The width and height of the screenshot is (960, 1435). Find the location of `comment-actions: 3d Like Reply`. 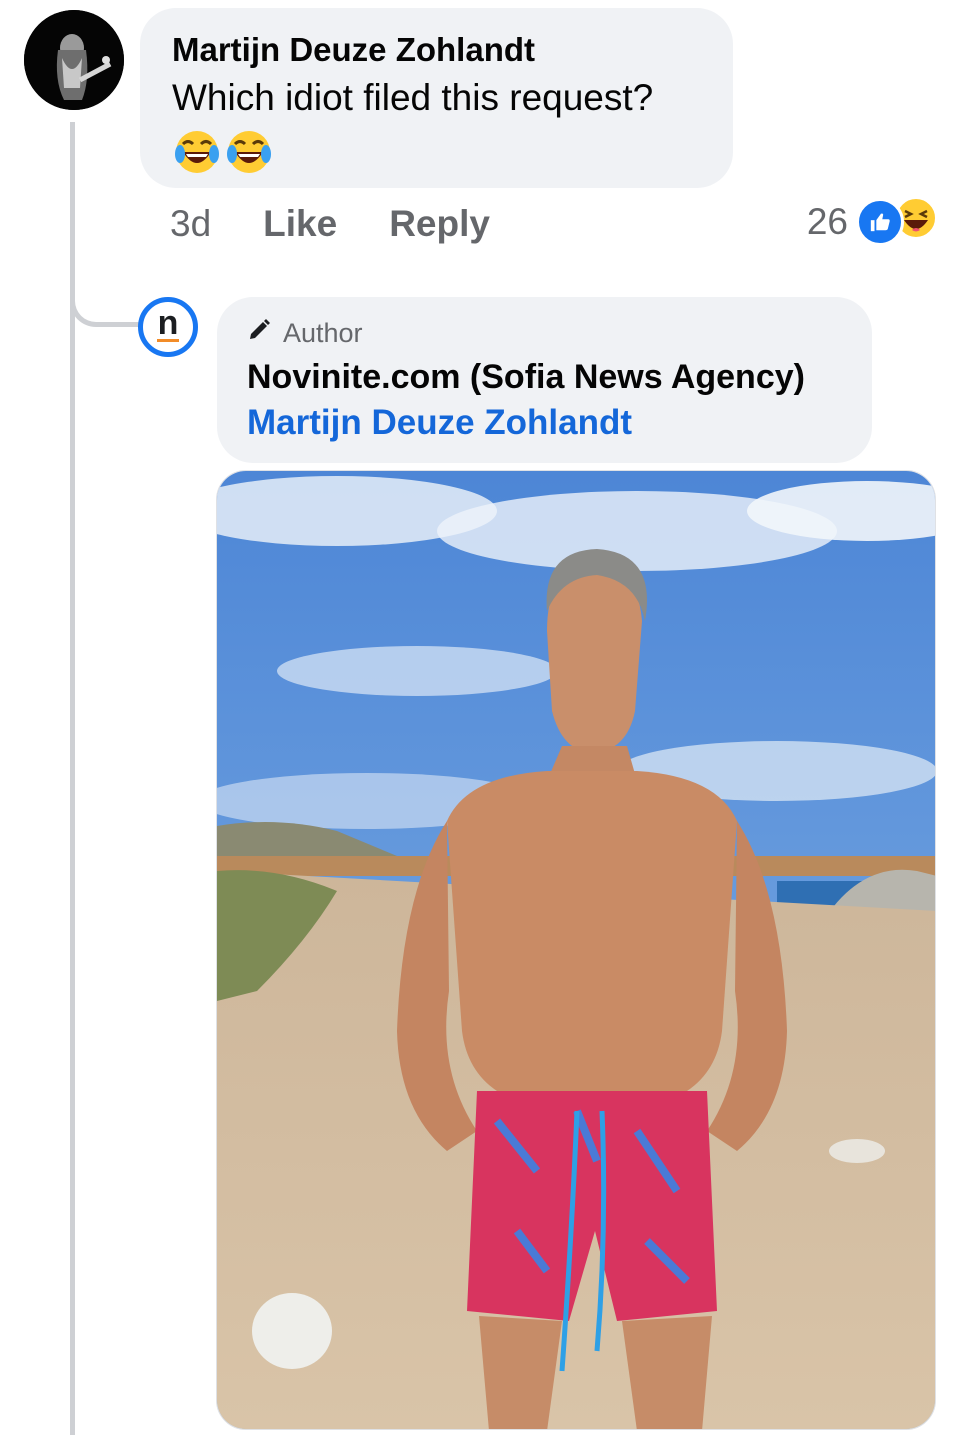

comment-actions: 3d Like Reply is located at coordinates (356, 224).